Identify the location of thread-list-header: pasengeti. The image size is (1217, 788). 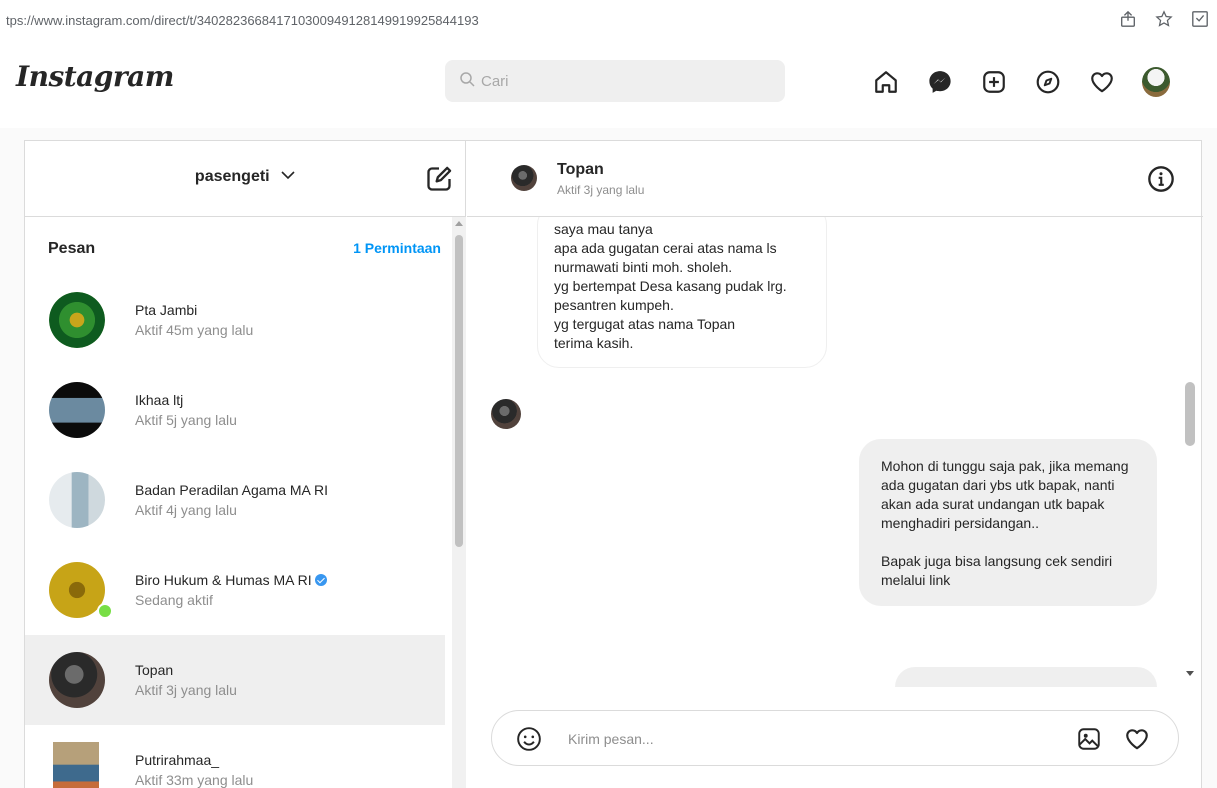
(245, 179).